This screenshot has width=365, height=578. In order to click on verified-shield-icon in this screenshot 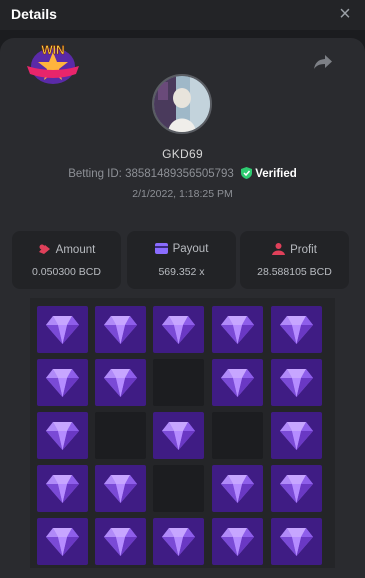, I will do `click(247, 173)`.